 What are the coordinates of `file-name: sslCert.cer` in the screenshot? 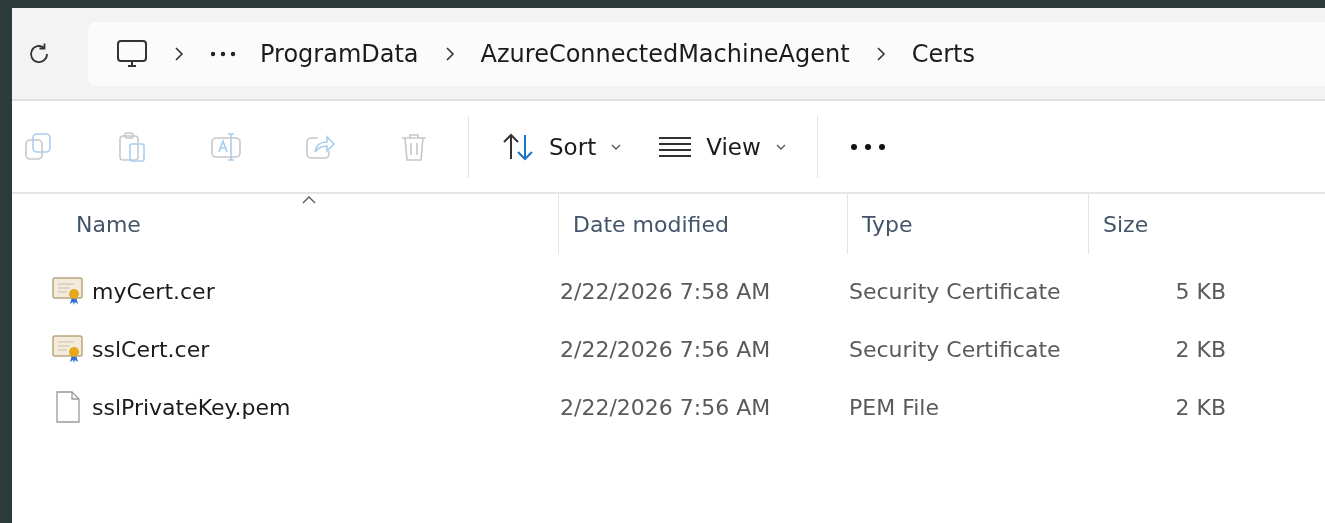 It's located at (151, 349).